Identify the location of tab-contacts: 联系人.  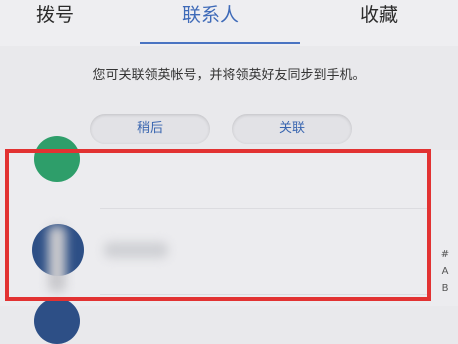
(210, 15).